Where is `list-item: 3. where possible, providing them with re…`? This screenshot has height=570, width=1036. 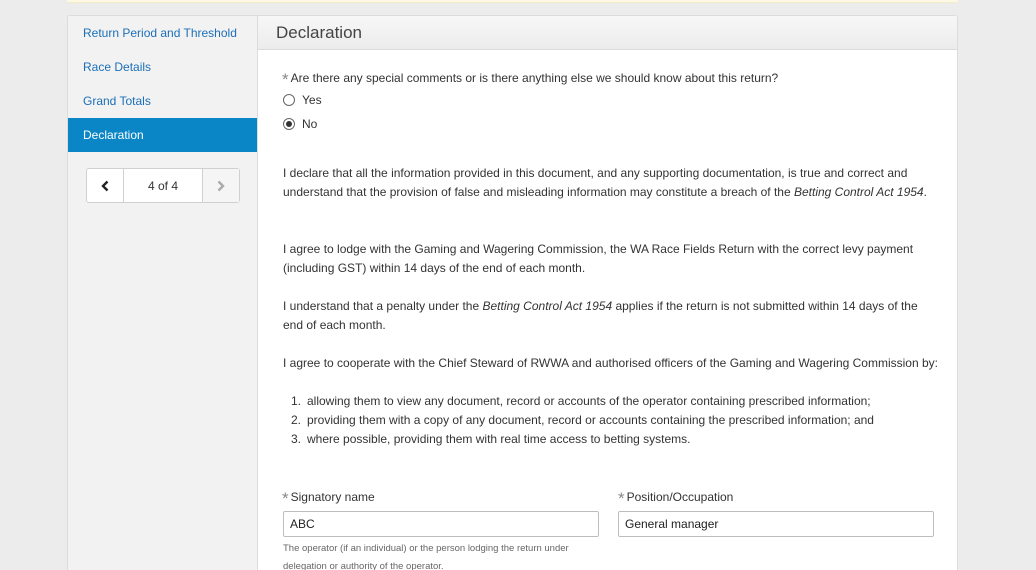
list-item: 3. where possible, providing them with re… is located at coordinates (610, 439).